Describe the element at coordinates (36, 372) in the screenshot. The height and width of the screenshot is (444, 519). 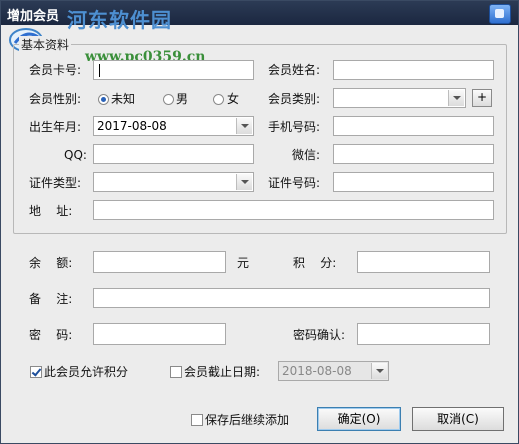
I see `allow-points-checkbox` at that location.